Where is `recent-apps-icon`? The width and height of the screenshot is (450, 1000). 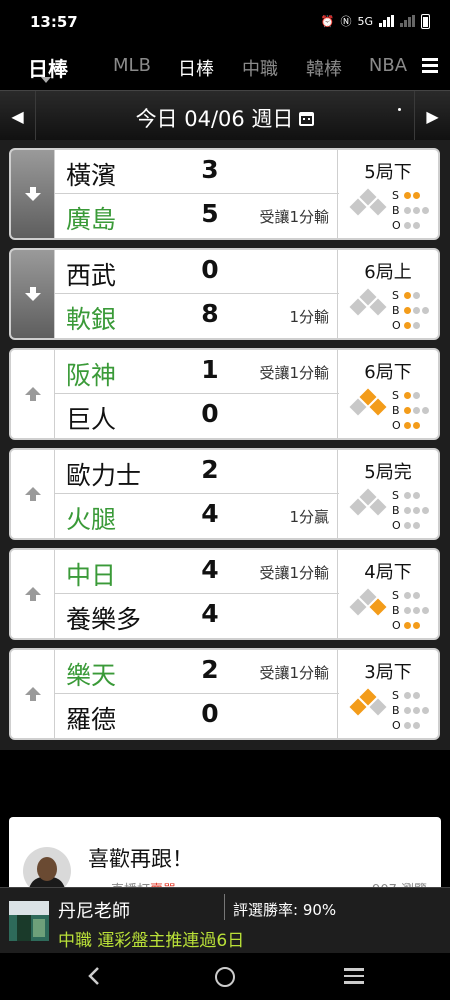
recent-apps-icon is located at coordinates (354, 976).